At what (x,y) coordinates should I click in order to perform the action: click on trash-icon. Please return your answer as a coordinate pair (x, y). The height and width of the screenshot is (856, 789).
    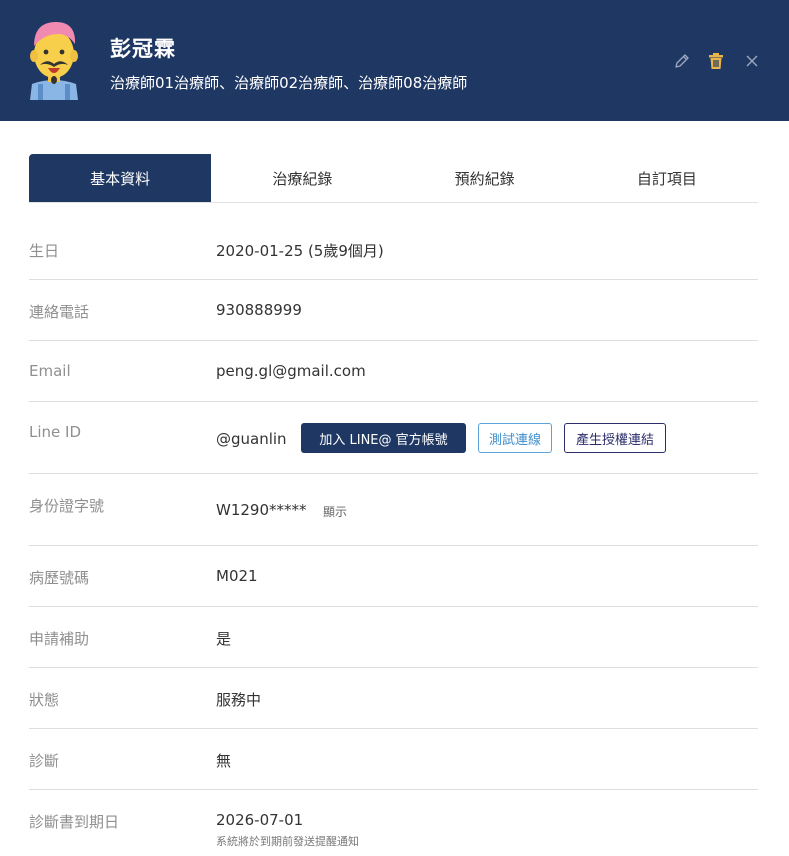
    Looking at the image, I should click on (716, 61).